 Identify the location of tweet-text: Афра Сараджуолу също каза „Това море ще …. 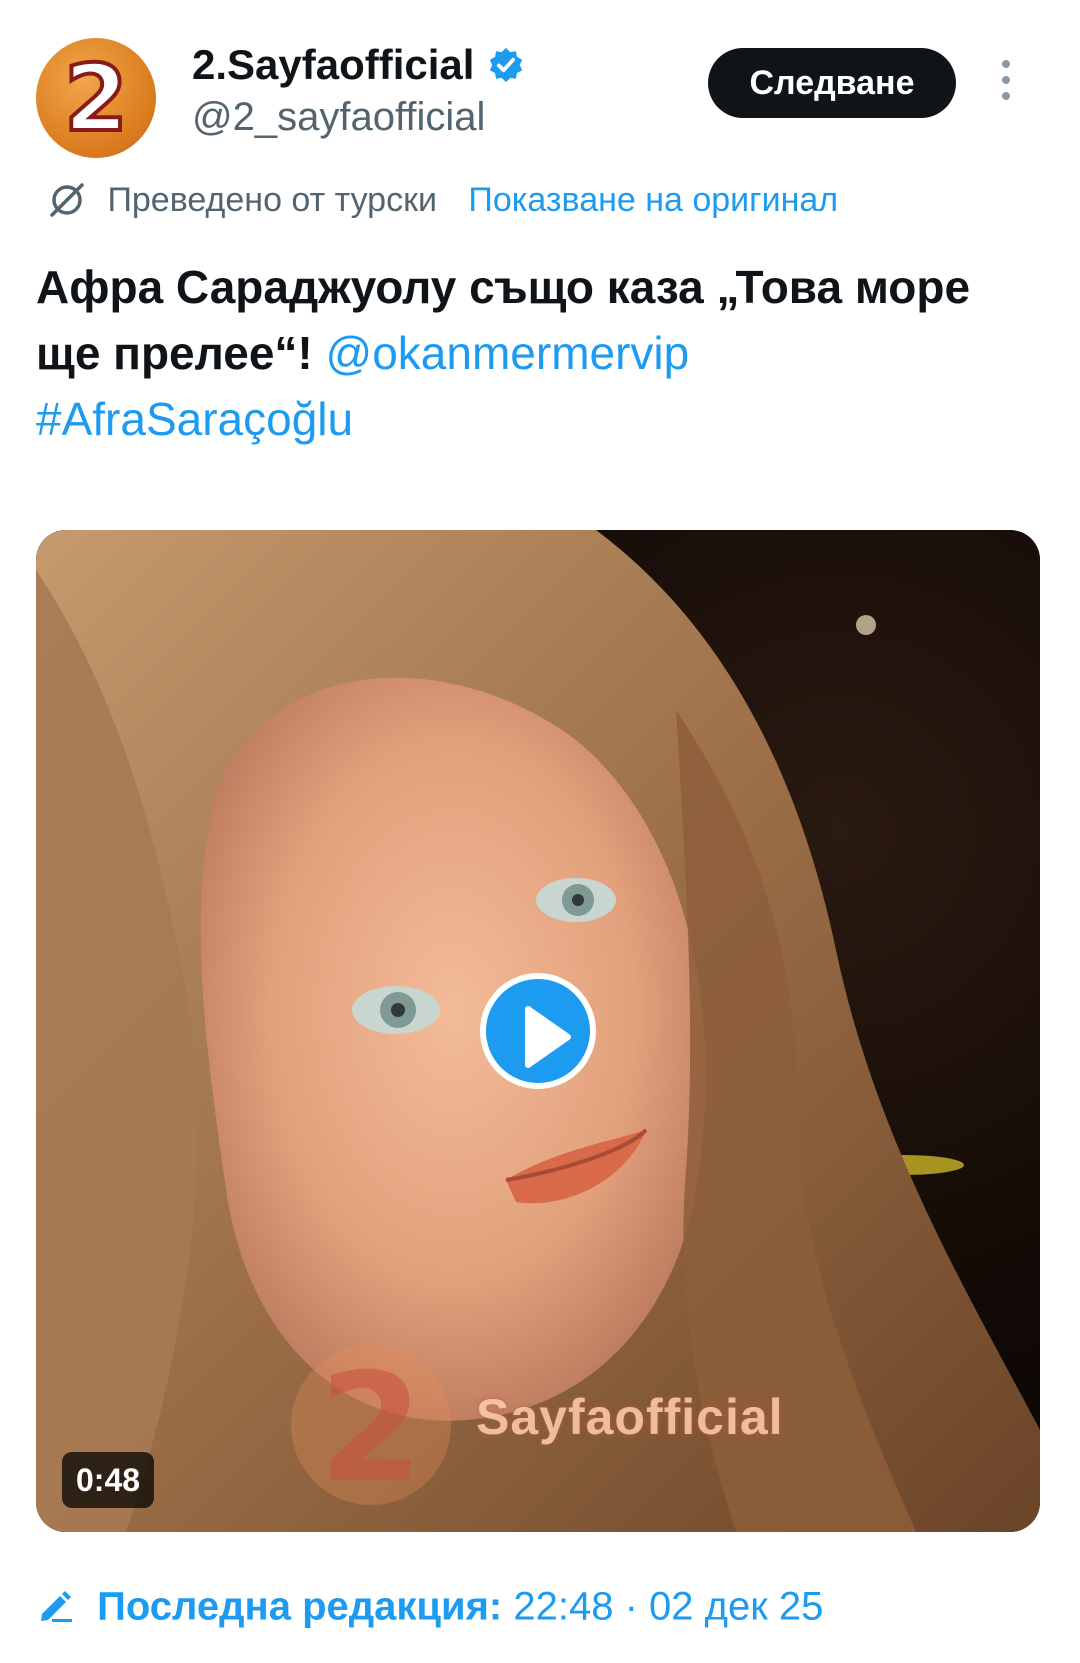
(541, 353).